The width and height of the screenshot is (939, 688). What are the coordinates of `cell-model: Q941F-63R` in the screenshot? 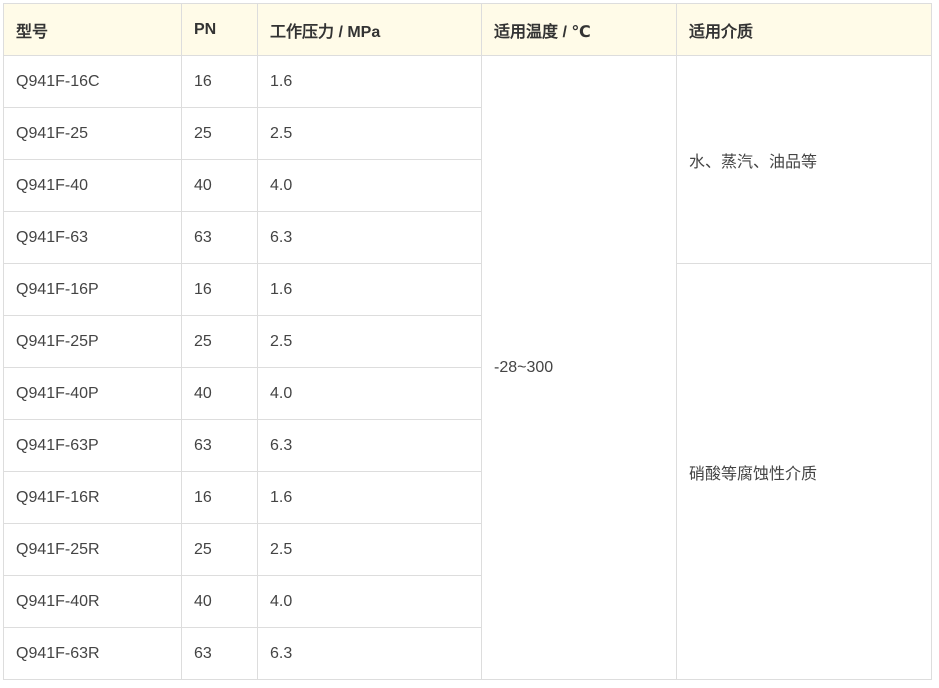 It's located at (92, 653).